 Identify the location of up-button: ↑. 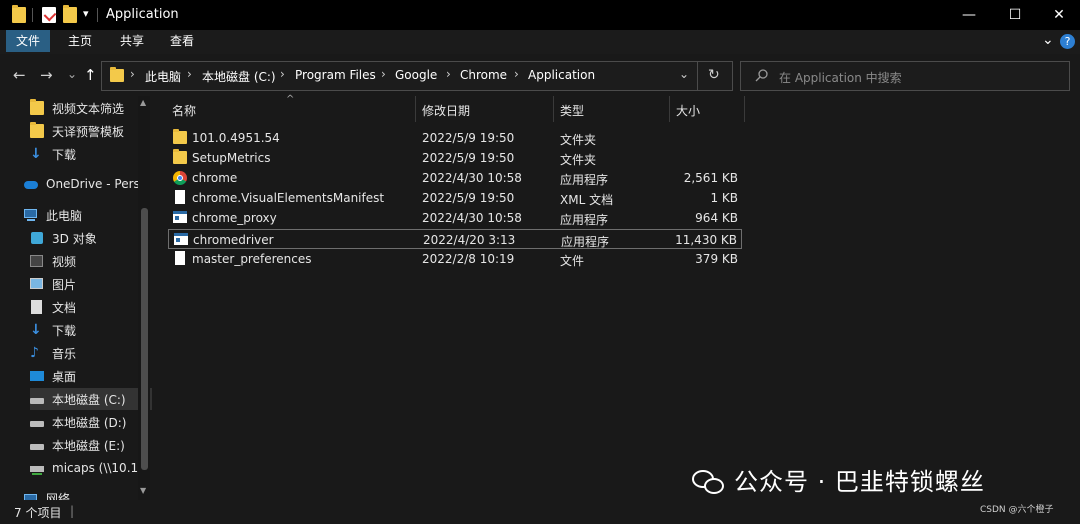
(90, 75).